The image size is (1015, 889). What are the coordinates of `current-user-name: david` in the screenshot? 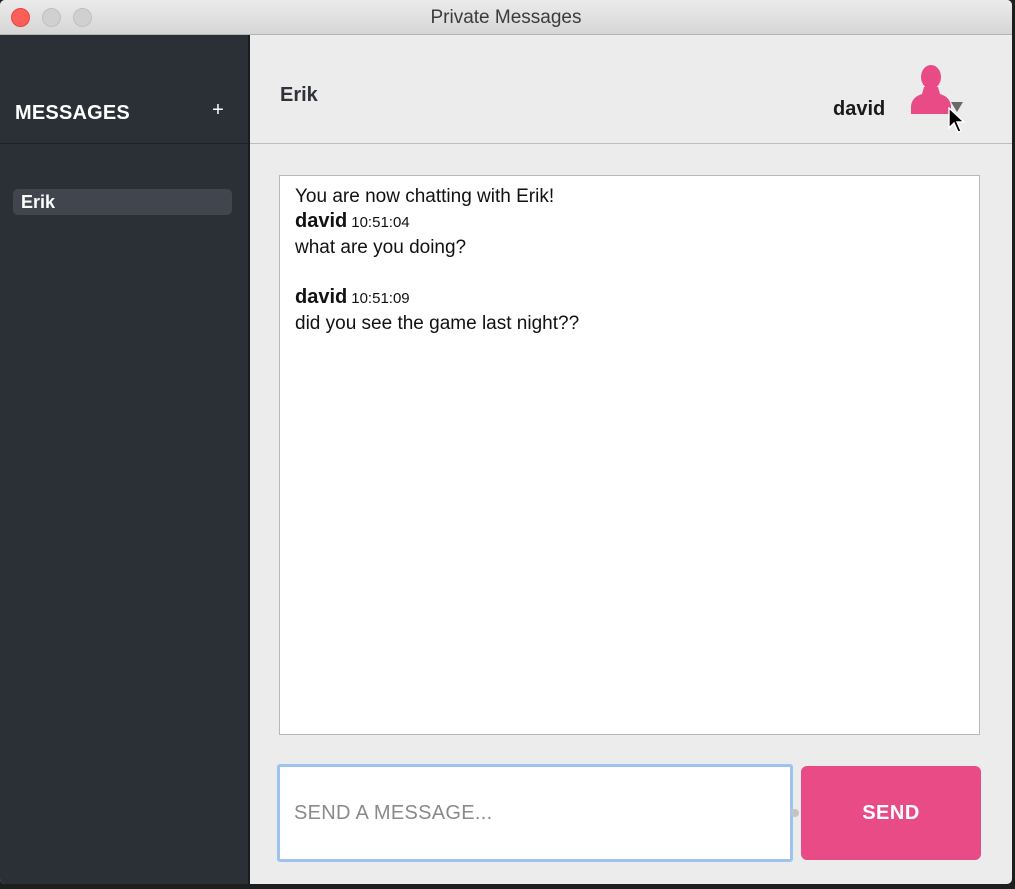 It's located at (859, 109).